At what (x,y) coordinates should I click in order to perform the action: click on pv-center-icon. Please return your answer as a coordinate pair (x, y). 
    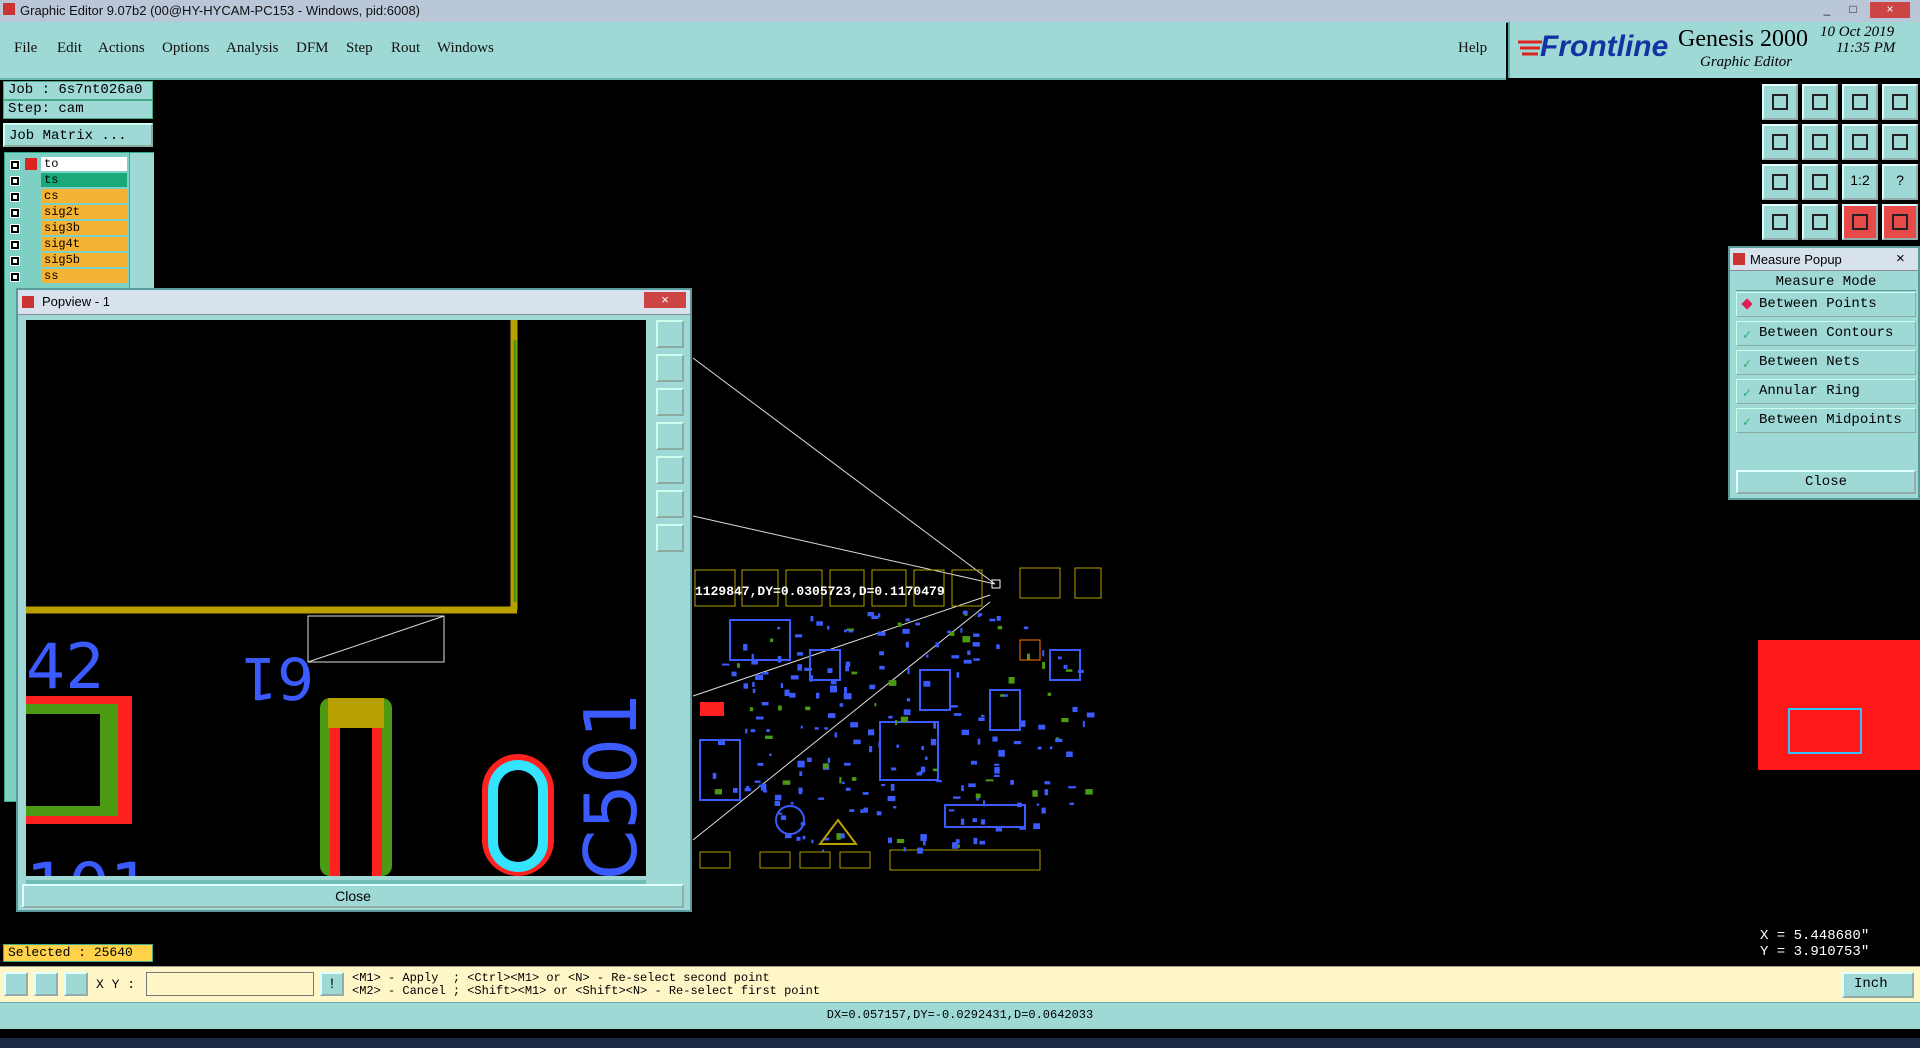
    Looking at the image, I should click on (670, 538).